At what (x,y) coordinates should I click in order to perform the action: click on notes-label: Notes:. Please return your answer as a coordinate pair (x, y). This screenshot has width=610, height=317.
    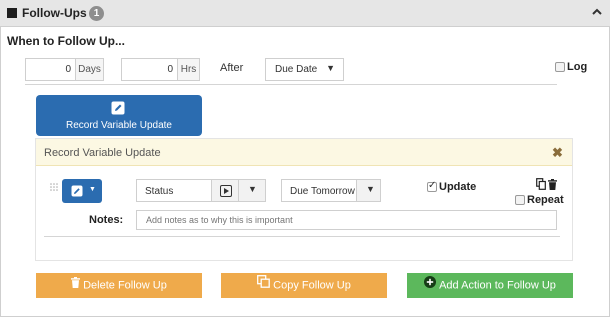
    Looking at the image, I should click on (106, 220).